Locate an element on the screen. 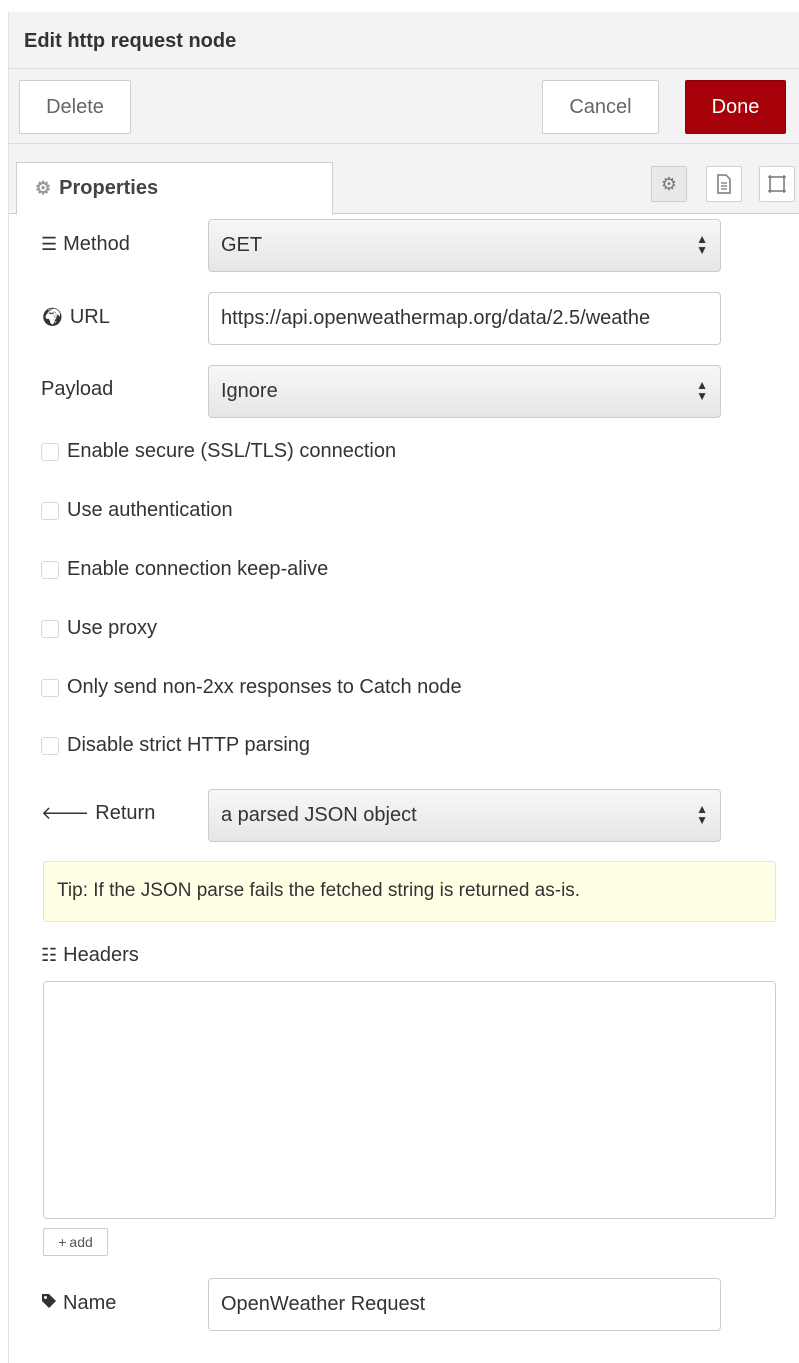 This screenshot has width=799, height=1363. url-label-row: 🌍︎ URL is located at coordinates (75, 317).